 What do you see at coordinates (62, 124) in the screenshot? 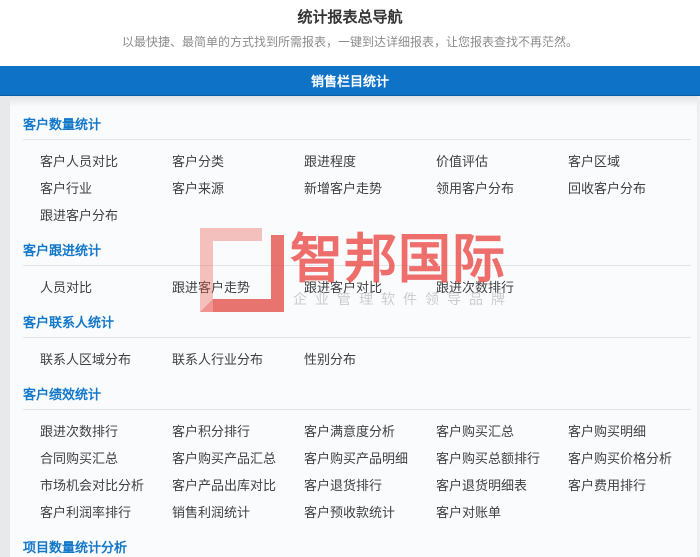
I see `section-title: 客户数量统计` at bounding box center [62, 124].